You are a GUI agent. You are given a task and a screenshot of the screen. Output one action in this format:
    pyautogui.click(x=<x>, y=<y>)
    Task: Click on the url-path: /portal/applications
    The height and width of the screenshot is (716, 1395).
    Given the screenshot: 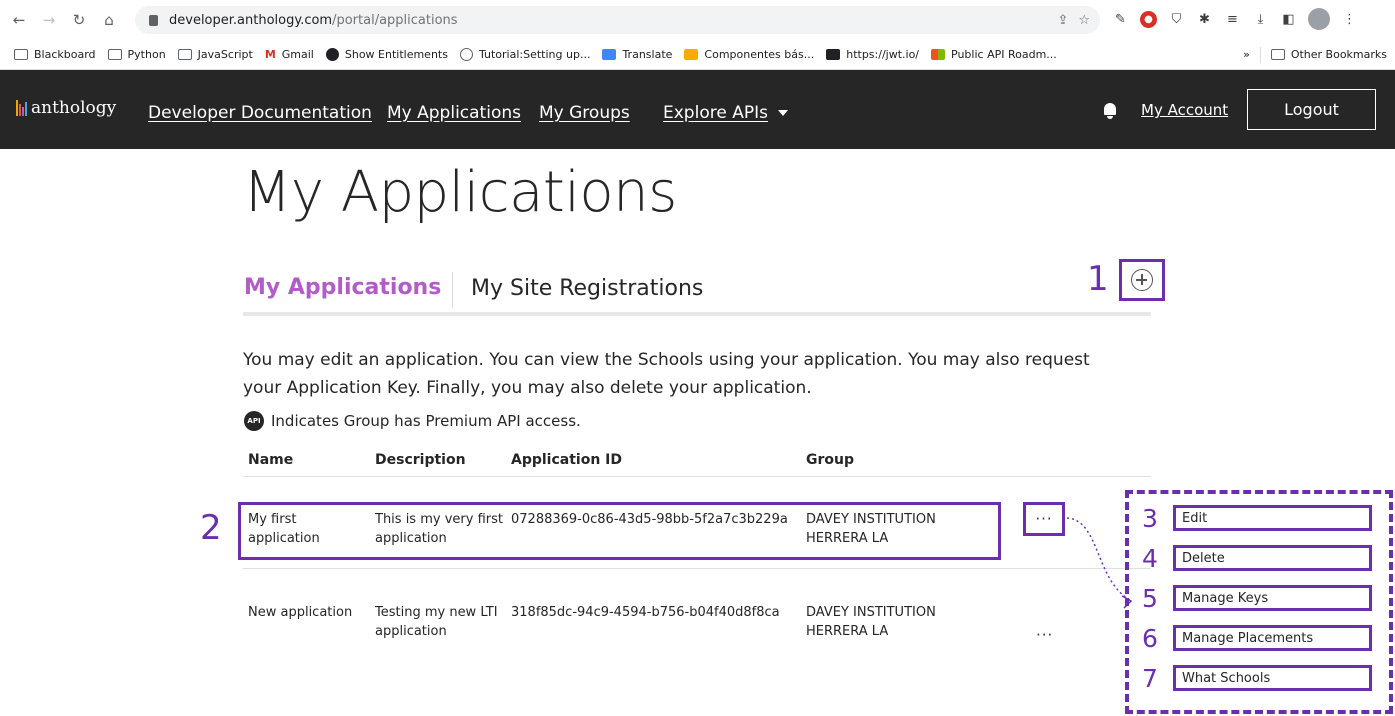 What is the action you would take?
    pyautogui.click(x=395, y=20)
    